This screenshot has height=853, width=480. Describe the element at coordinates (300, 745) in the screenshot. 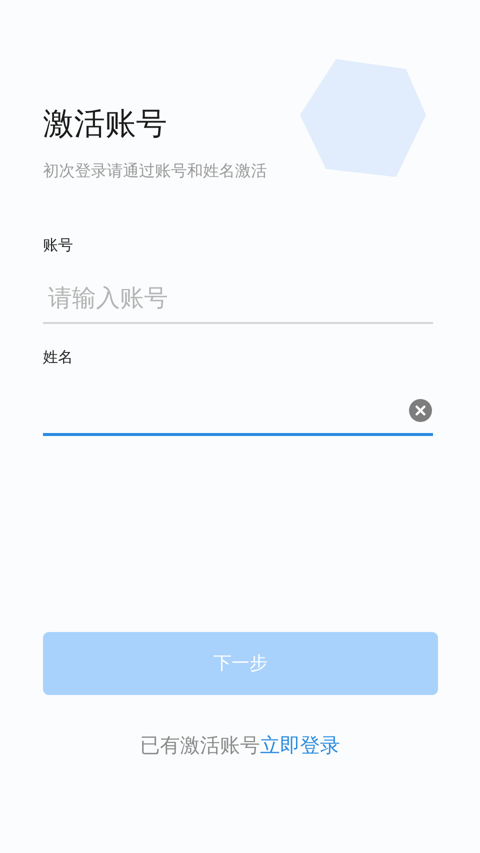

I see `login-link: 立即登录` at that location.